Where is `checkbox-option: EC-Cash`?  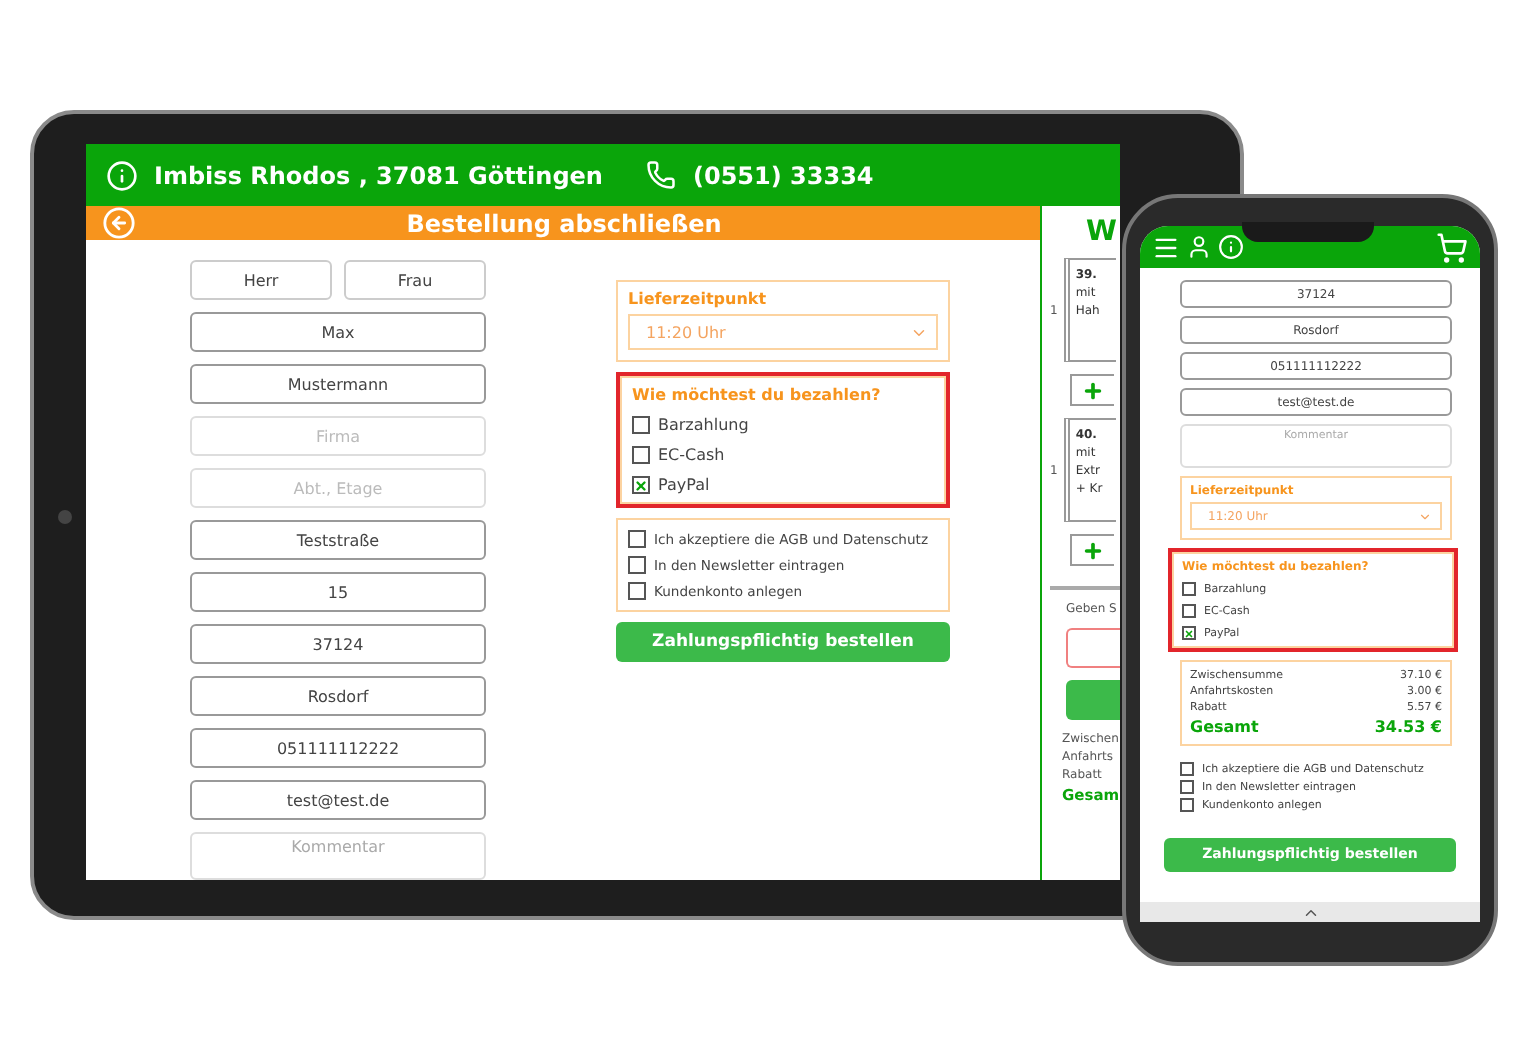 checkbox-option: EC-Cash is located at coordinates (783, 455).